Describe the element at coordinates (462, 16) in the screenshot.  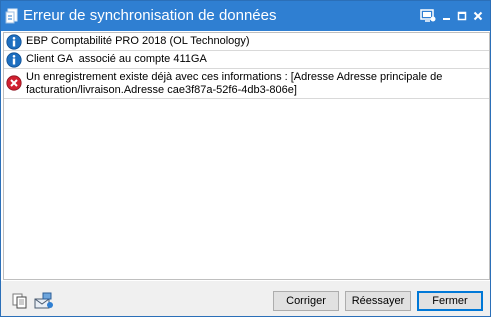
I see `maximize-icon` at that location.